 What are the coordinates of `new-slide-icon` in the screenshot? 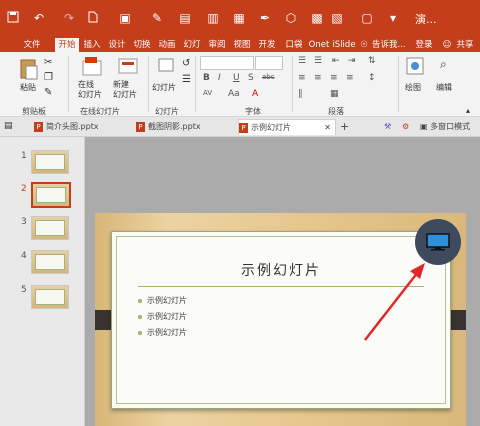 It's located at (129, 68).